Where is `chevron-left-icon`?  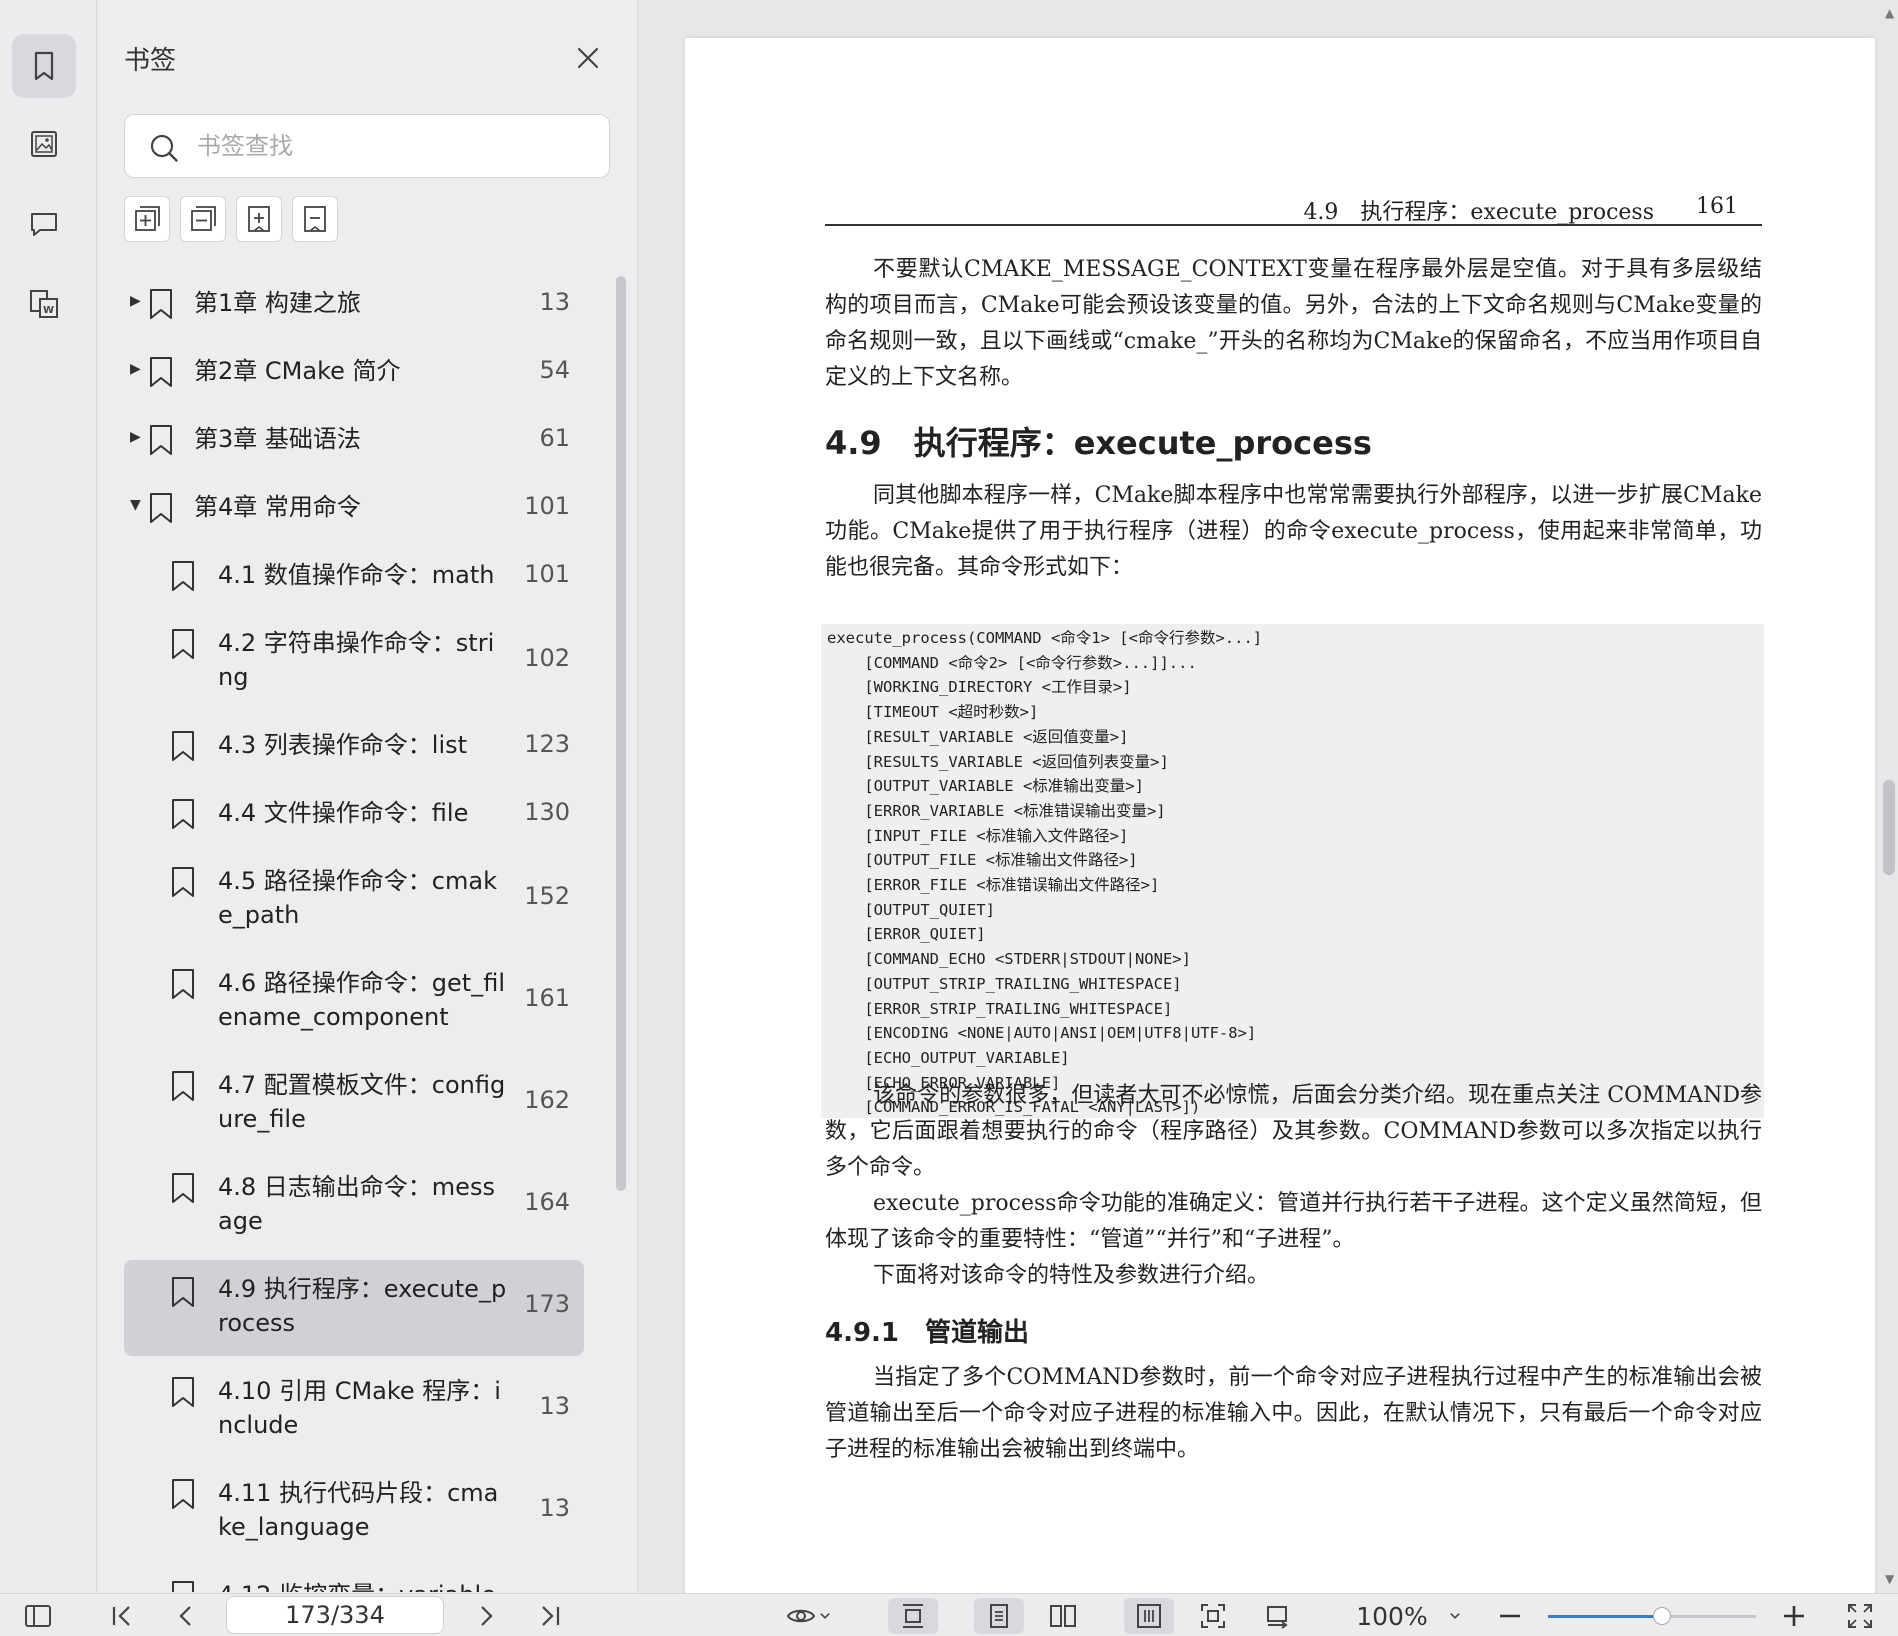 chevron-left-icon is located at coordinates (185, 1616).